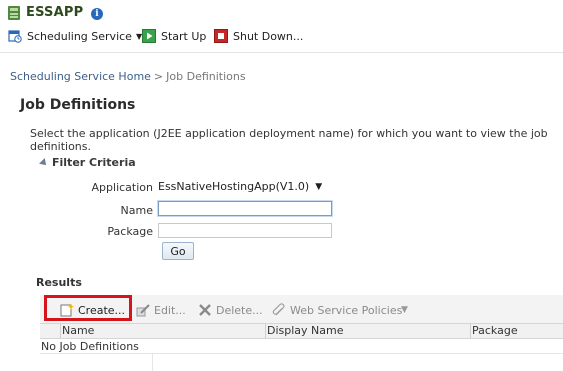 The height and width of the screenshot is (371, 563). Describe the element at coordinates (136, 210) in the screenshot. I see `name-label: Name` at that location.